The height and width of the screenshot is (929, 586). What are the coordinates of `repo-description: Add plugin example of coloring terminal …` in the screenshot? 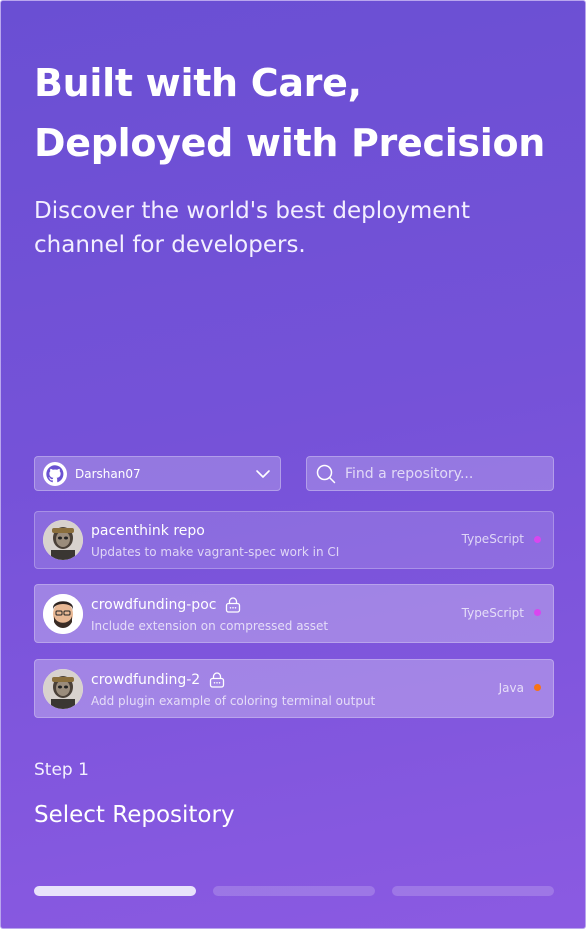 It's located at (233, 700).